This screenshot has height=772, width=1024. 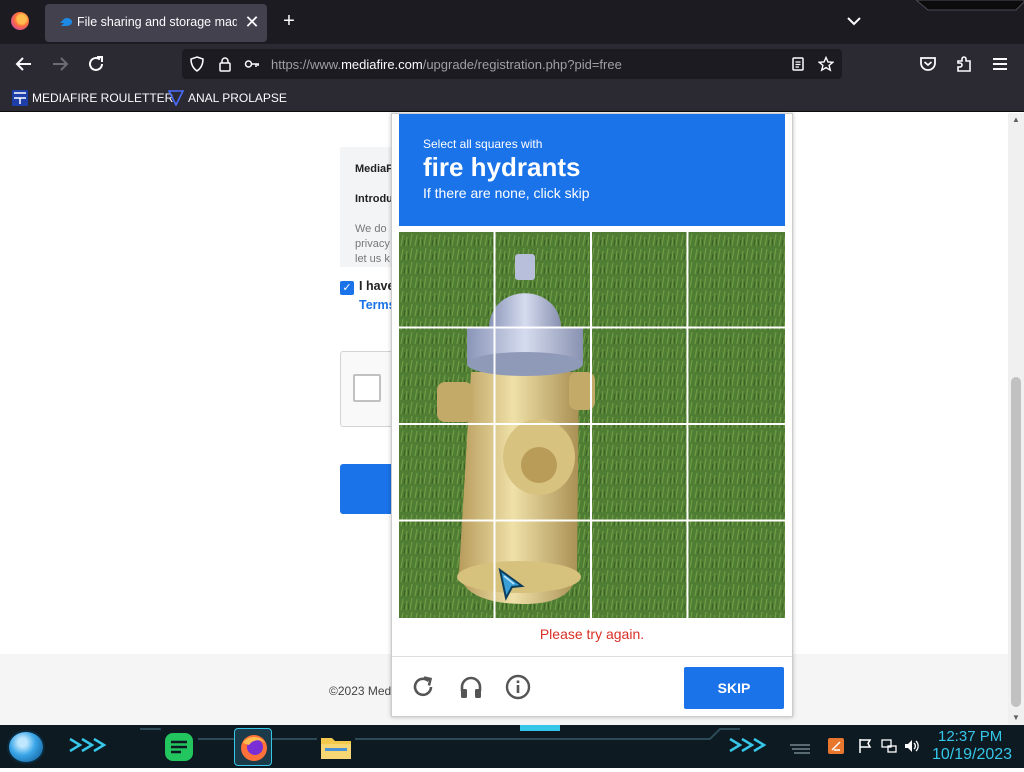 I want to click on scrollbar-thumb, so click(x=1016, y=542).